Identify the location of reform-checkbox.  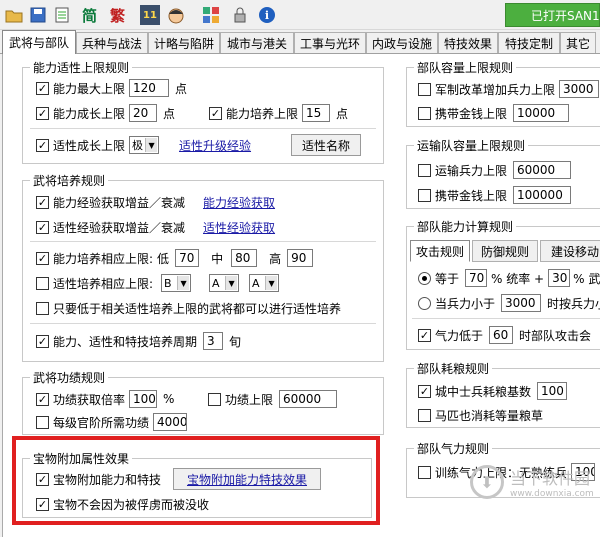
(424, 89).